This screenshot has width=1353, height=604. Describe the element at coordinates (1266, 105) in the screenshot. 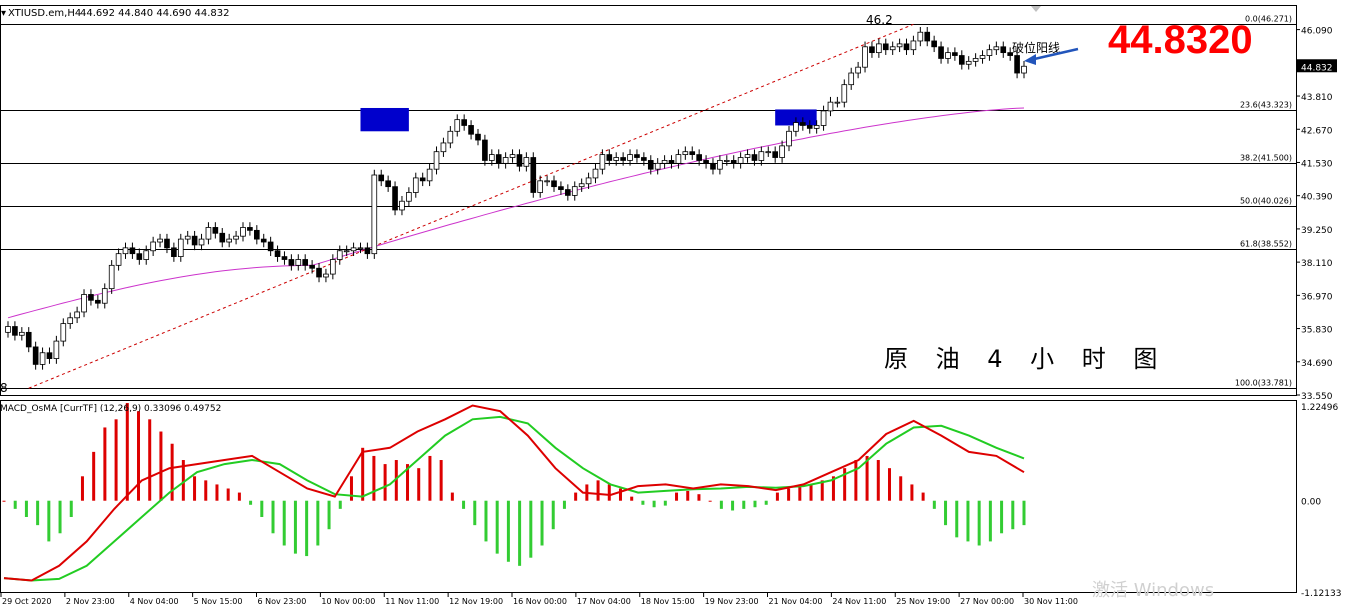

I see `fib-label: 23.6(43.323)` at that location.